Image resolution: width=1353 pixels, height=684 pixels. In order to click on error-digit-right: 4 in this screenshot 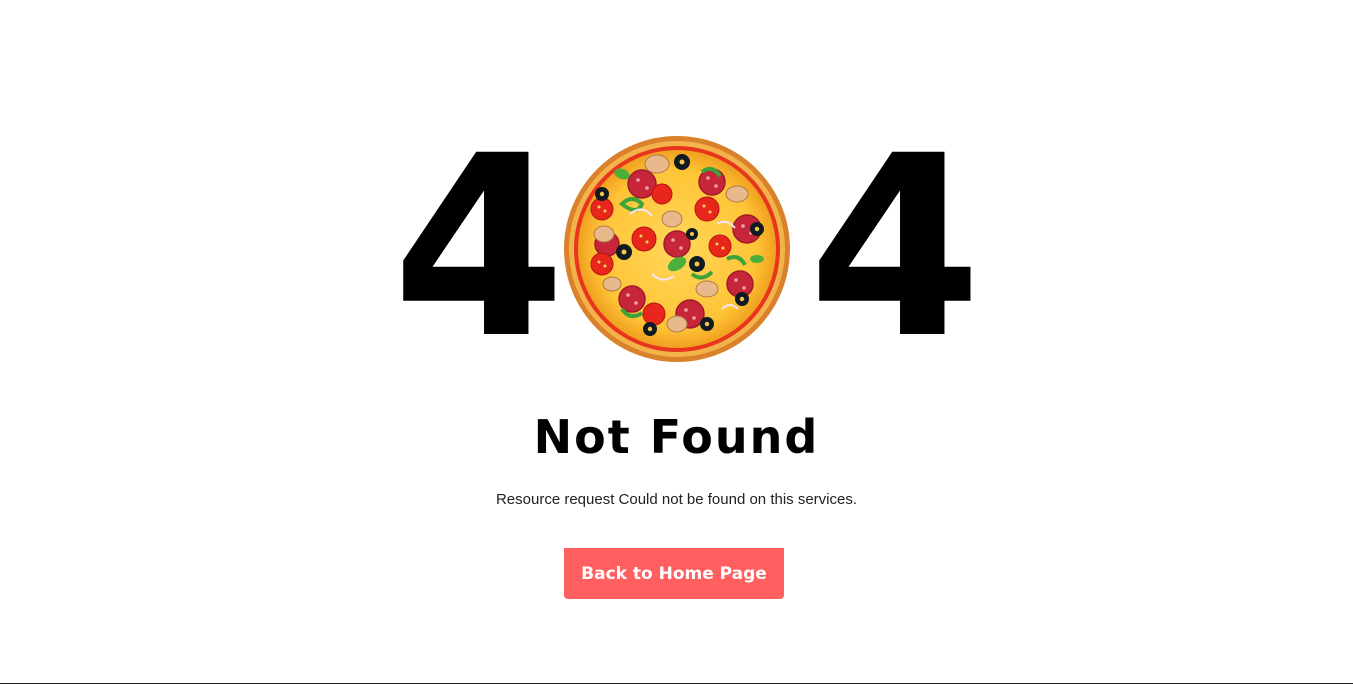, I will do `click(895, 247)`.